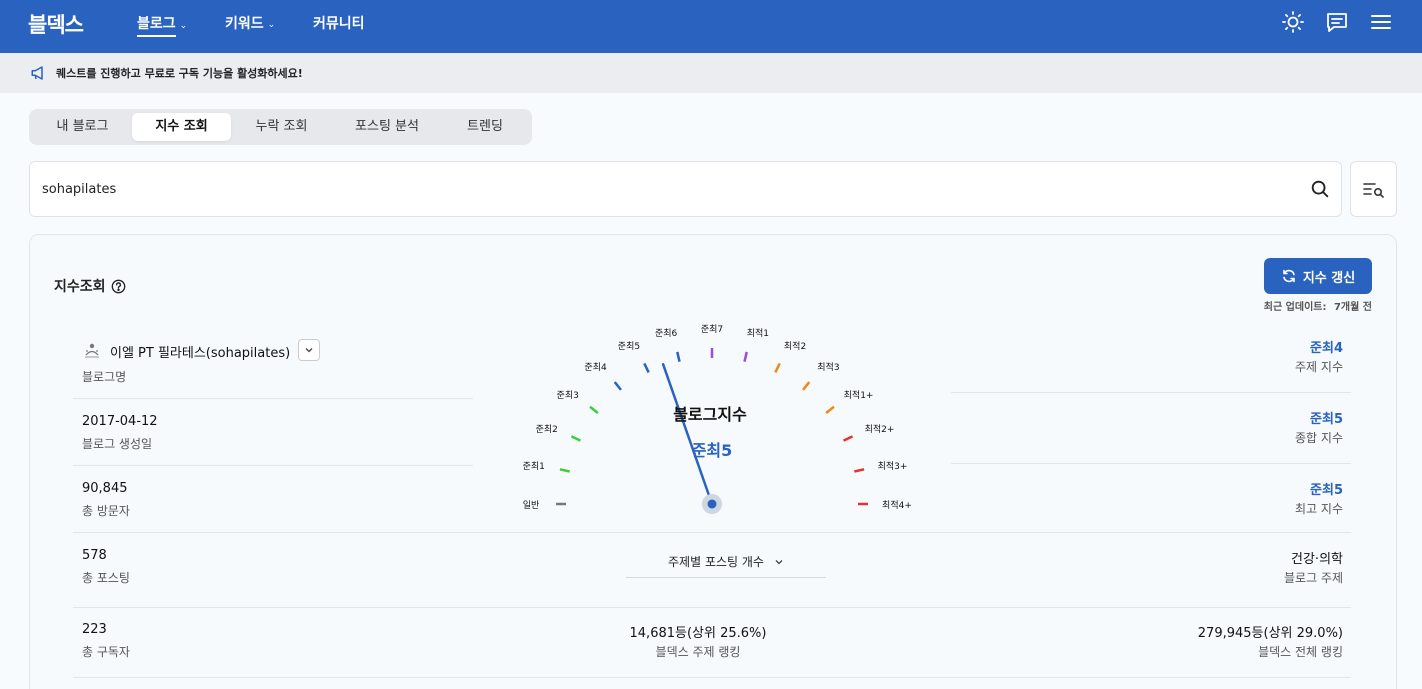  Describe the element at coordinates (629, 347) in the screenshot. I see `gauge-tick-label: 준최5` at that location.